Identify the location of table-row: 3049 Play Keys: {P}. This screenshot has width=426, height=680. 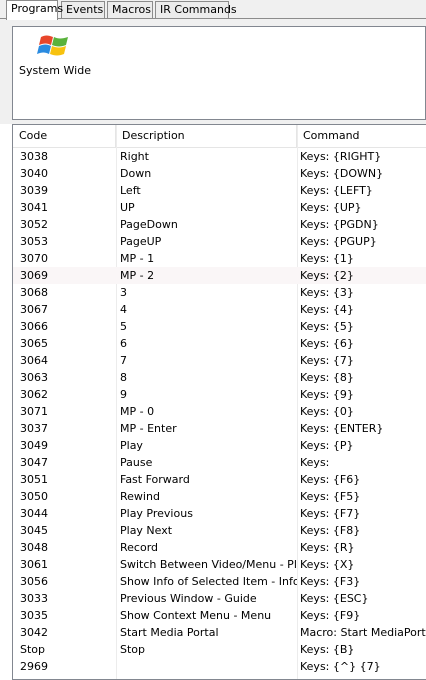
(219, 445).